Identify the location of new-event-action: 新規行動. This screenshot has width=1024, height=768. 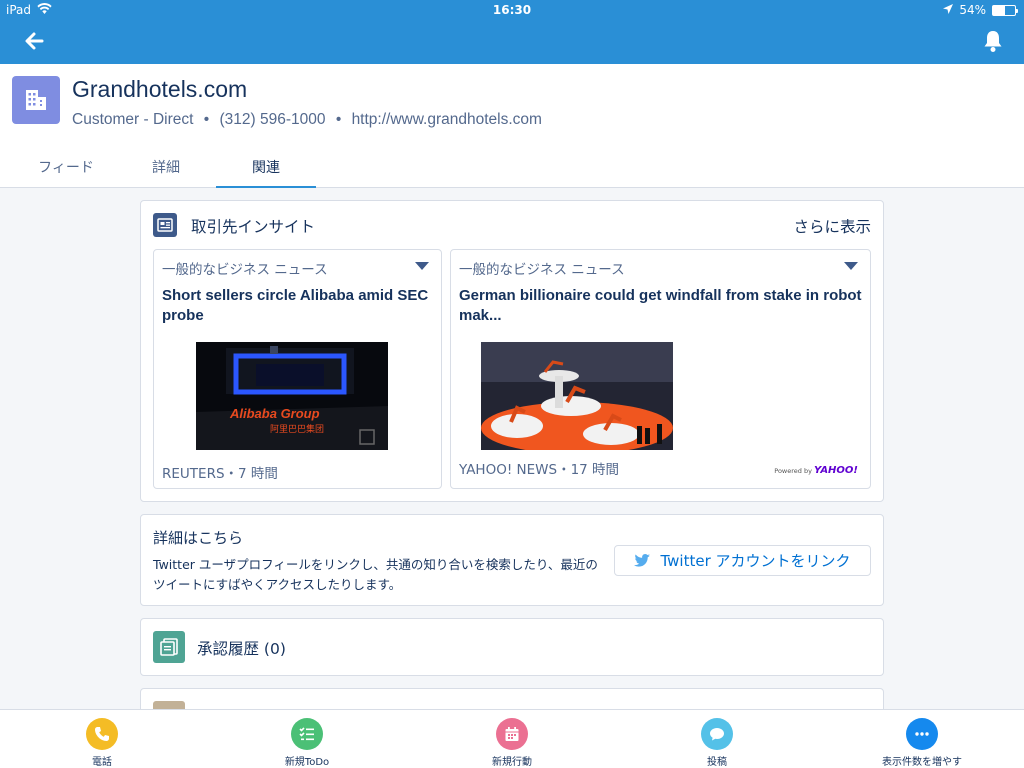
(512, 743).